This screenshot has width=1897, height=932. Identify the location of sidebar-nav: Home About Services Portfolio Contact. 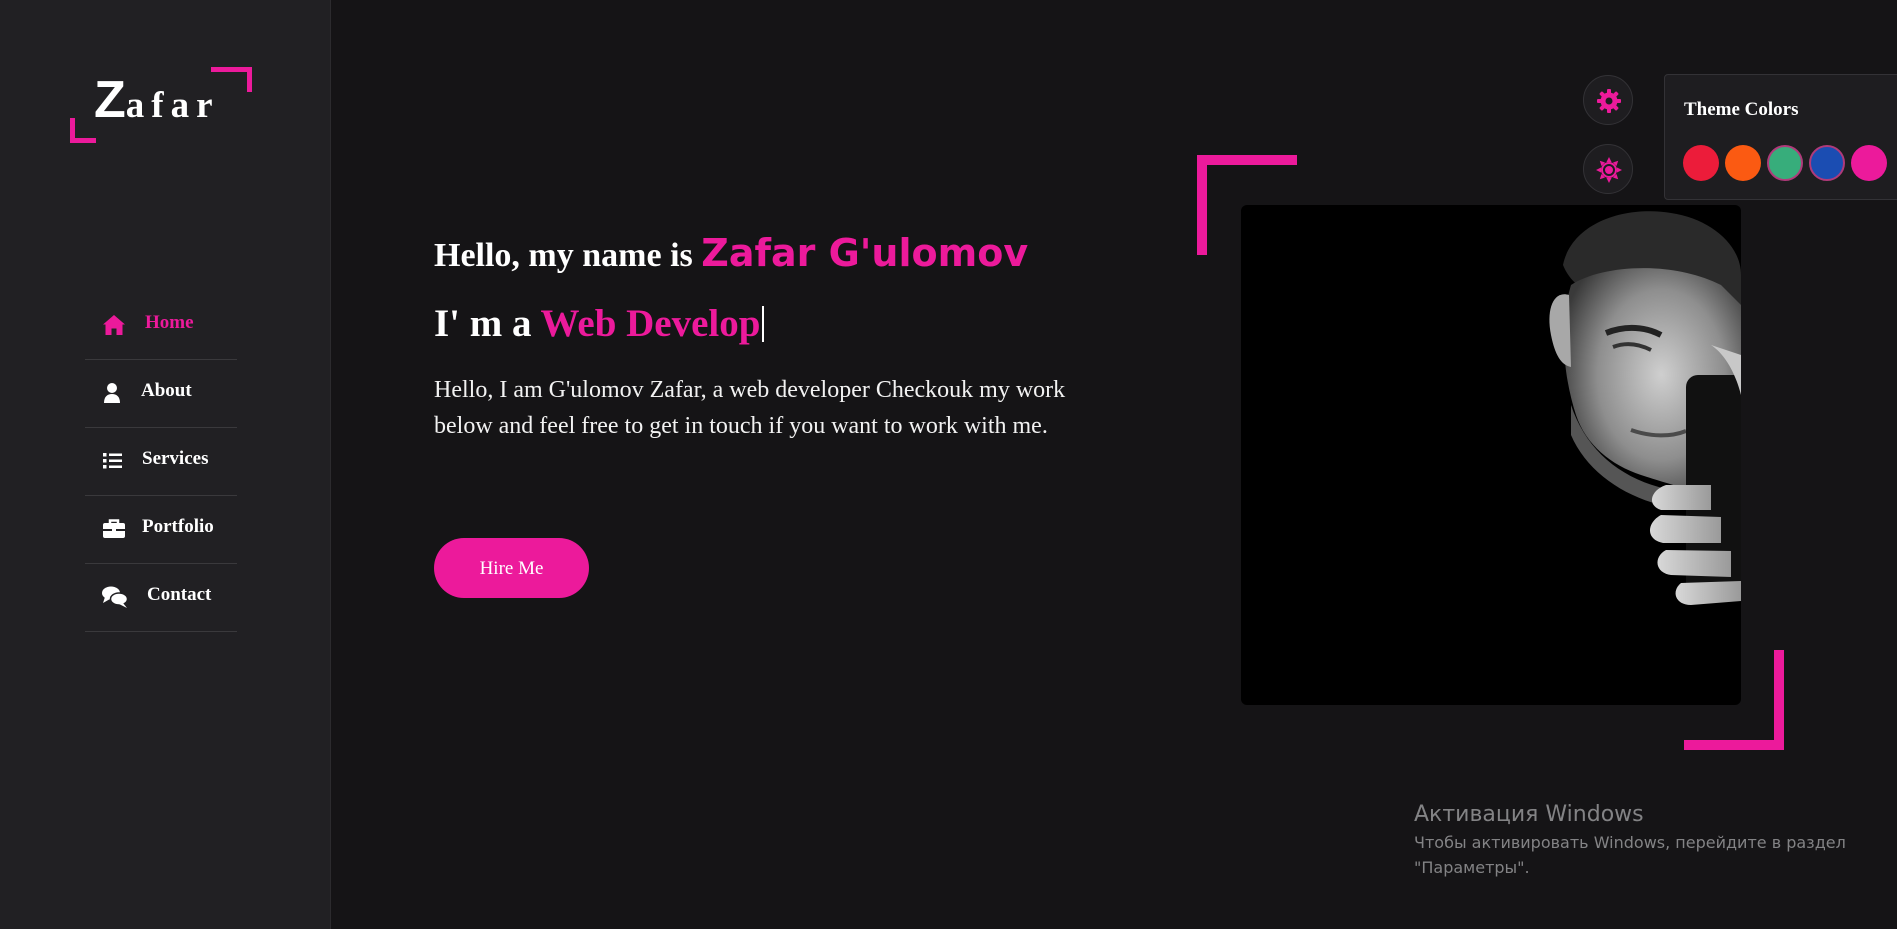
(161, 462).